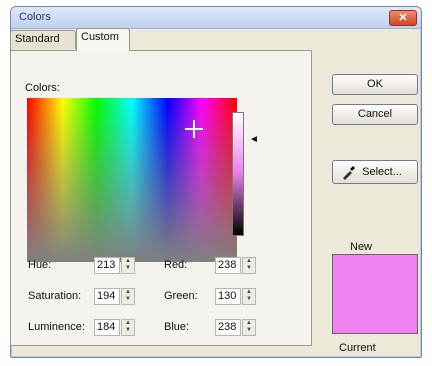  Describe the element at coordinates (228, 327) in the screenshot. I see `blue-input: 238` at that location.